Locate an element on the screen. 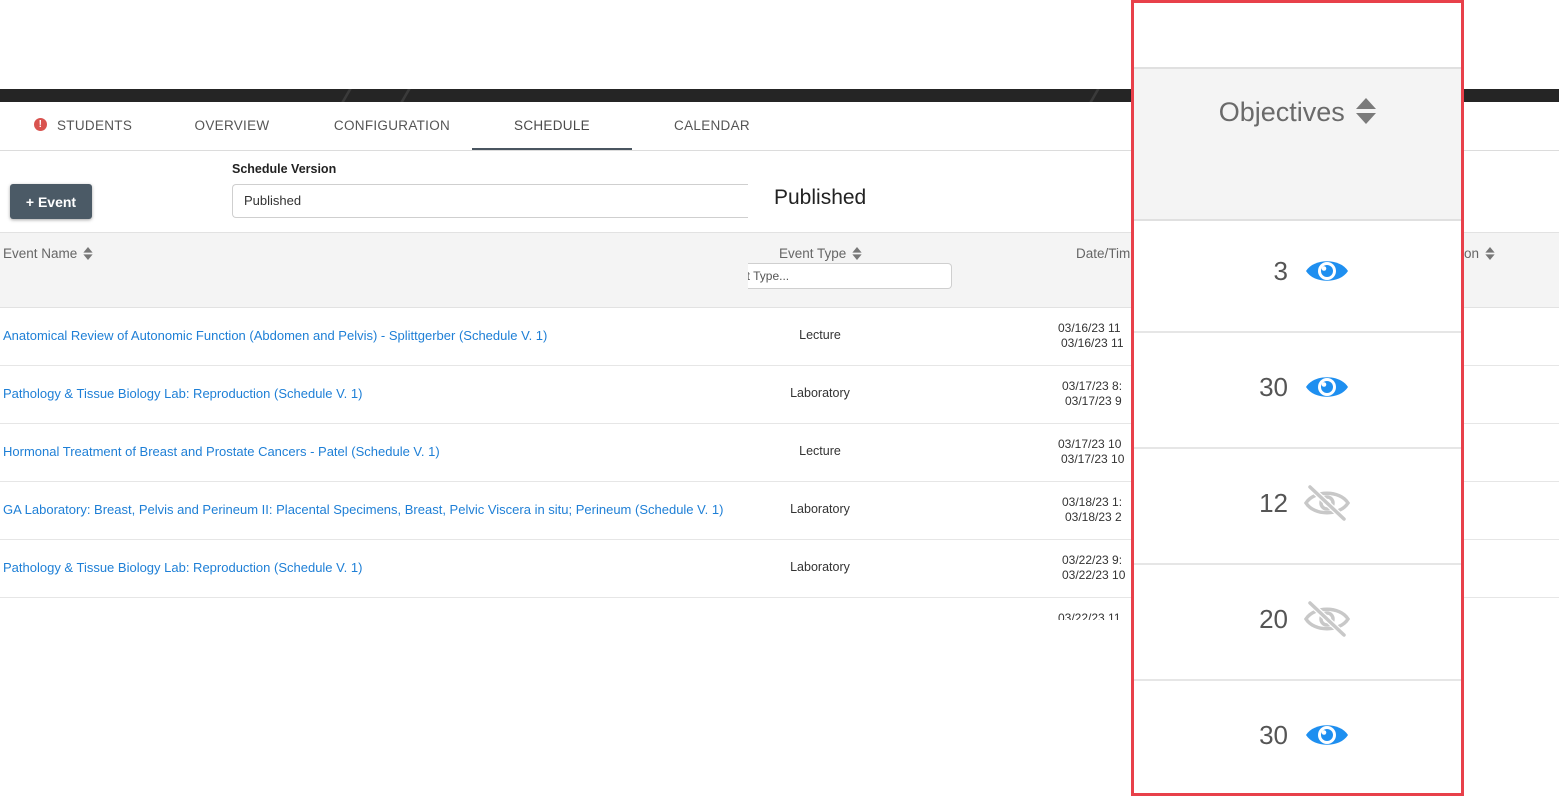  tab-configuration: CONFIGURATION is located at coordinates (392, 126).